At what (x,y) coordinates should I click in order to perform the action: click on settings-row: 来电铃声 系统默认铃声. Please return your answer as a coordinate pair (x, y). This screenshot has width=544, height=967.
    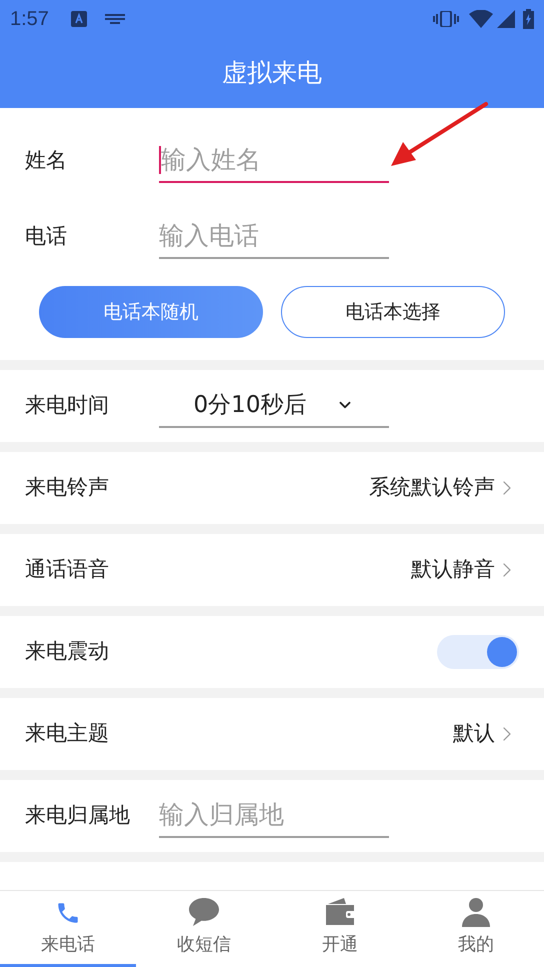
    Looking at the image, I should click on (272, 488).